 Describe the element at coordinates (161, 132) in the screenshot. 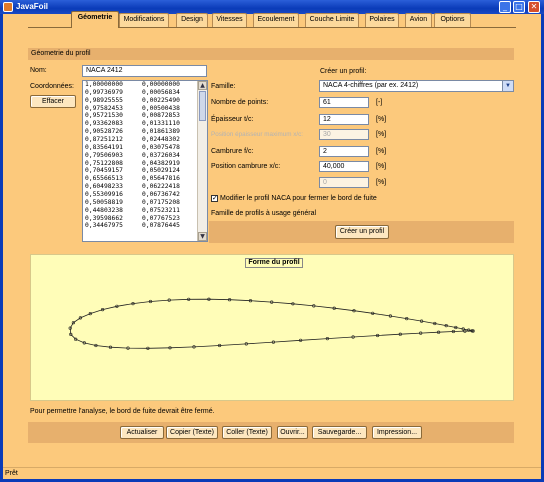

I see `coord-y: 0,01861389` at that location.